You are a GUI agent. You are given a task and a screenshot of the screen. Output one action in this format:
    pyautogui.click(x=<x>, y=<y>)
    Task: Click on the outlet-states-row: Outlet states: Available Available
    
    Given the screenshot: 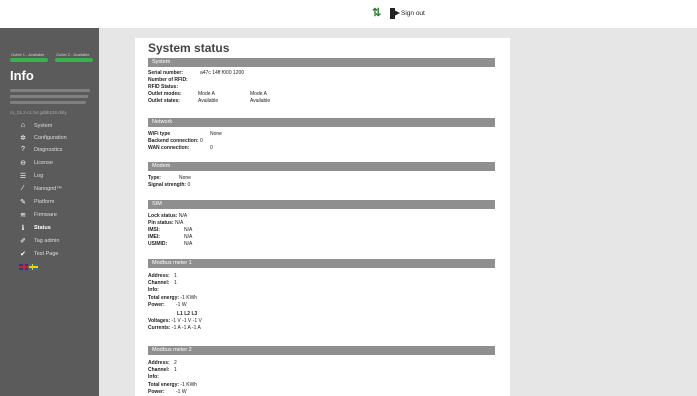 What is the action you would take?
    pyautogui.click(x=209, y=101)
    